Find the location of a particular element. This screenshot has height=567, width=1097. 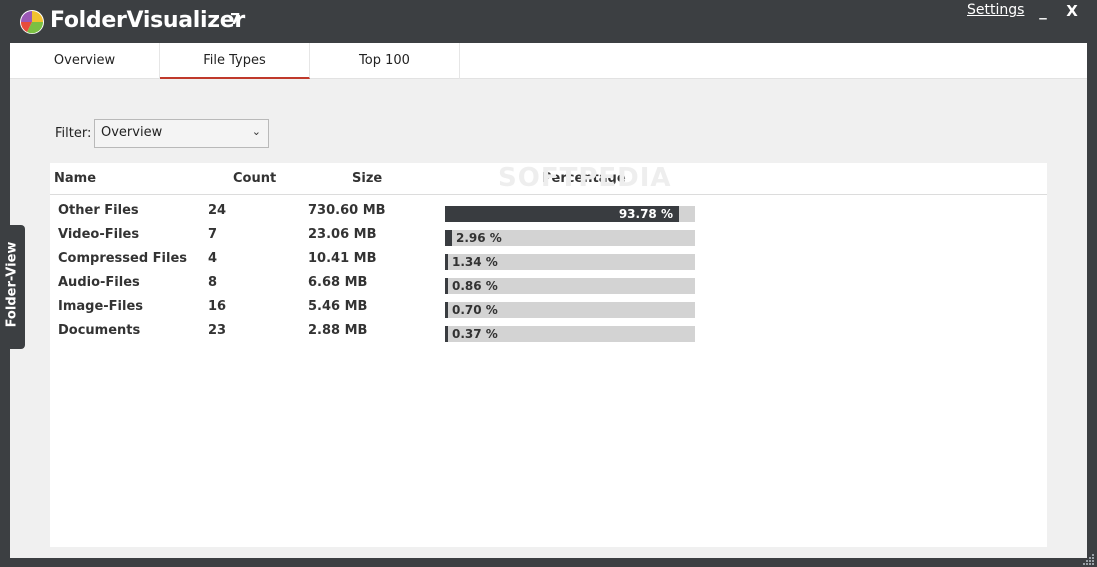

row-size: 2.88 MB is located at coordinates (338, 330).